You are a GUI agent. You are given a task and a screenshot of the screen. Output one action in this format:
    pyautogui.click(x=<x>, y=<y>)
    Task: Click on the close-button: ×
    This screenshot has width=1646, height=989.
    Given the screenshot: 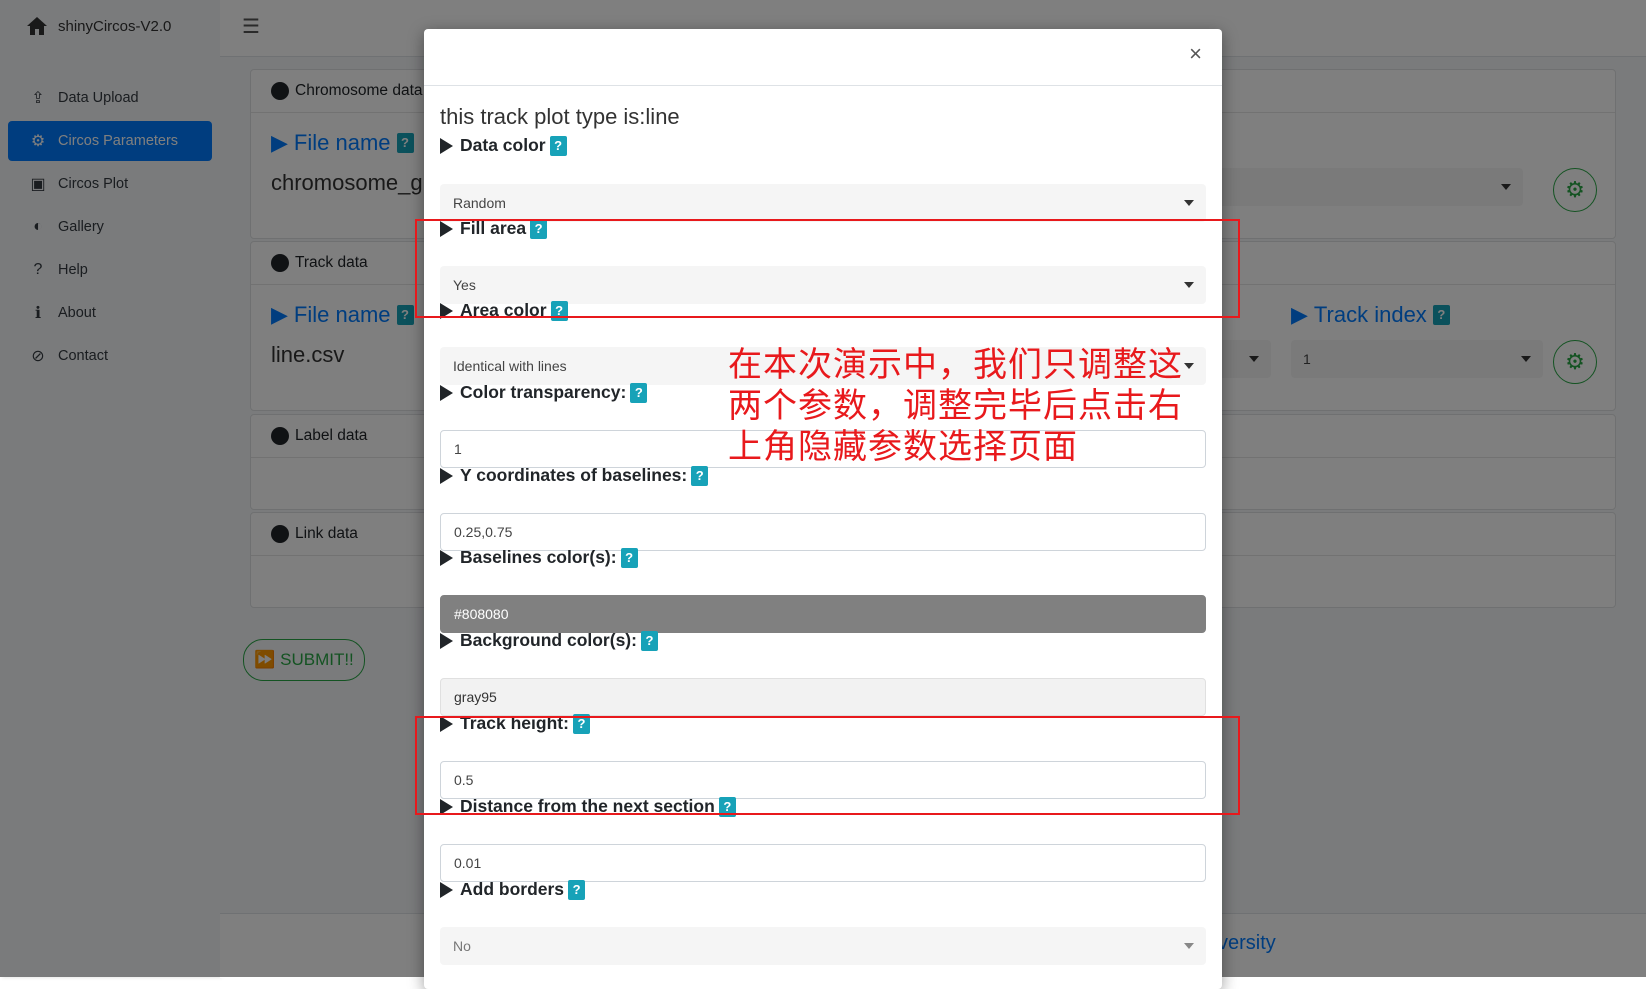 What is the action you would take?
    pyautogui.click(x=1195, y=54)
    